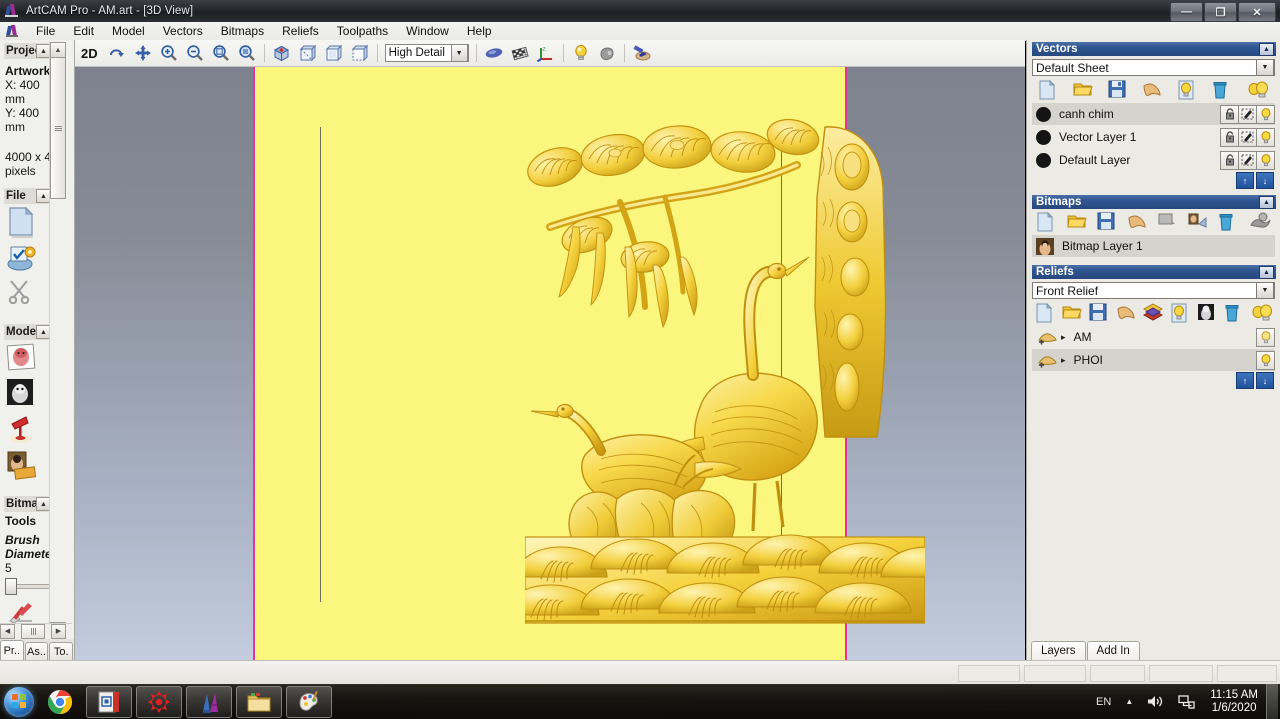 Image resolution: width=1280 pixels, height=719 pixels. I want to click on save-relief-icon, so click(1100, 313).